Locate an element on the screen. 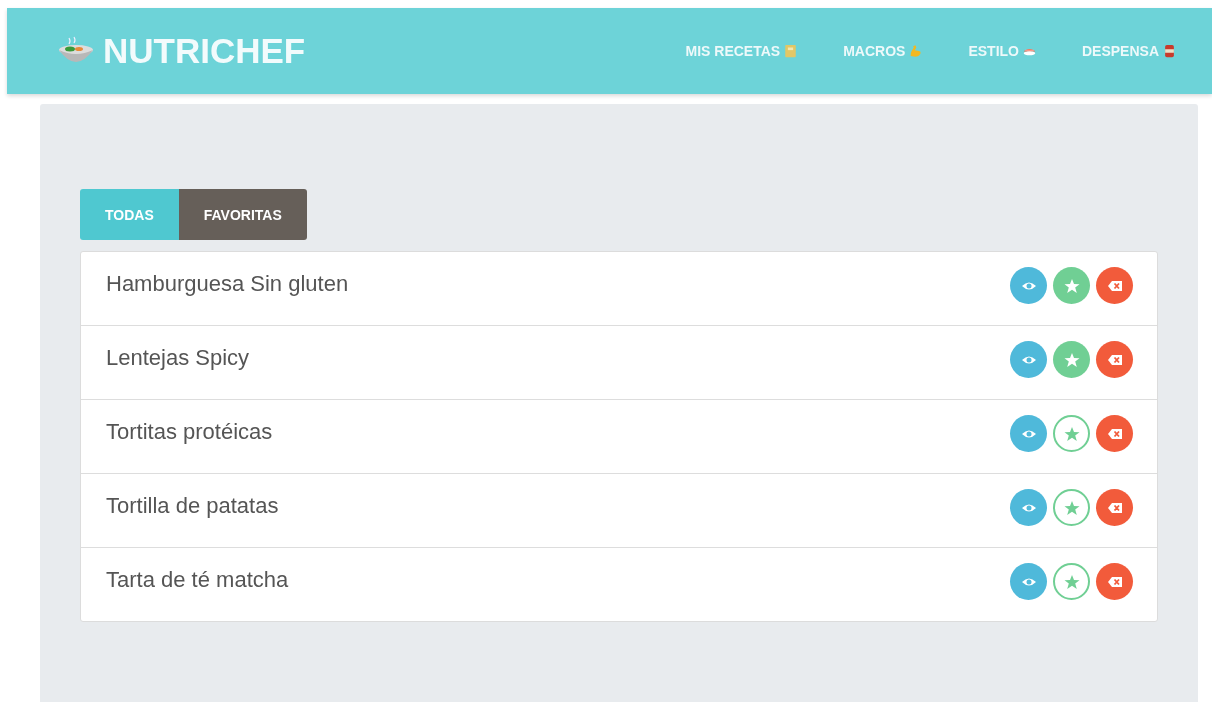 The height and width of the screenshot is (702, 1212). recipe-name: Lentejas Spicy is located at coordinates (178, 358).